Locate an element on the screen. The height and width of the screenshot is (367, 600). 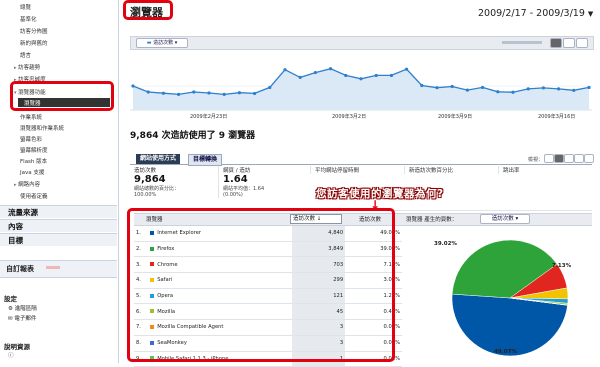
stat-sub: (0.00%) is located at coordinates (233, 195).